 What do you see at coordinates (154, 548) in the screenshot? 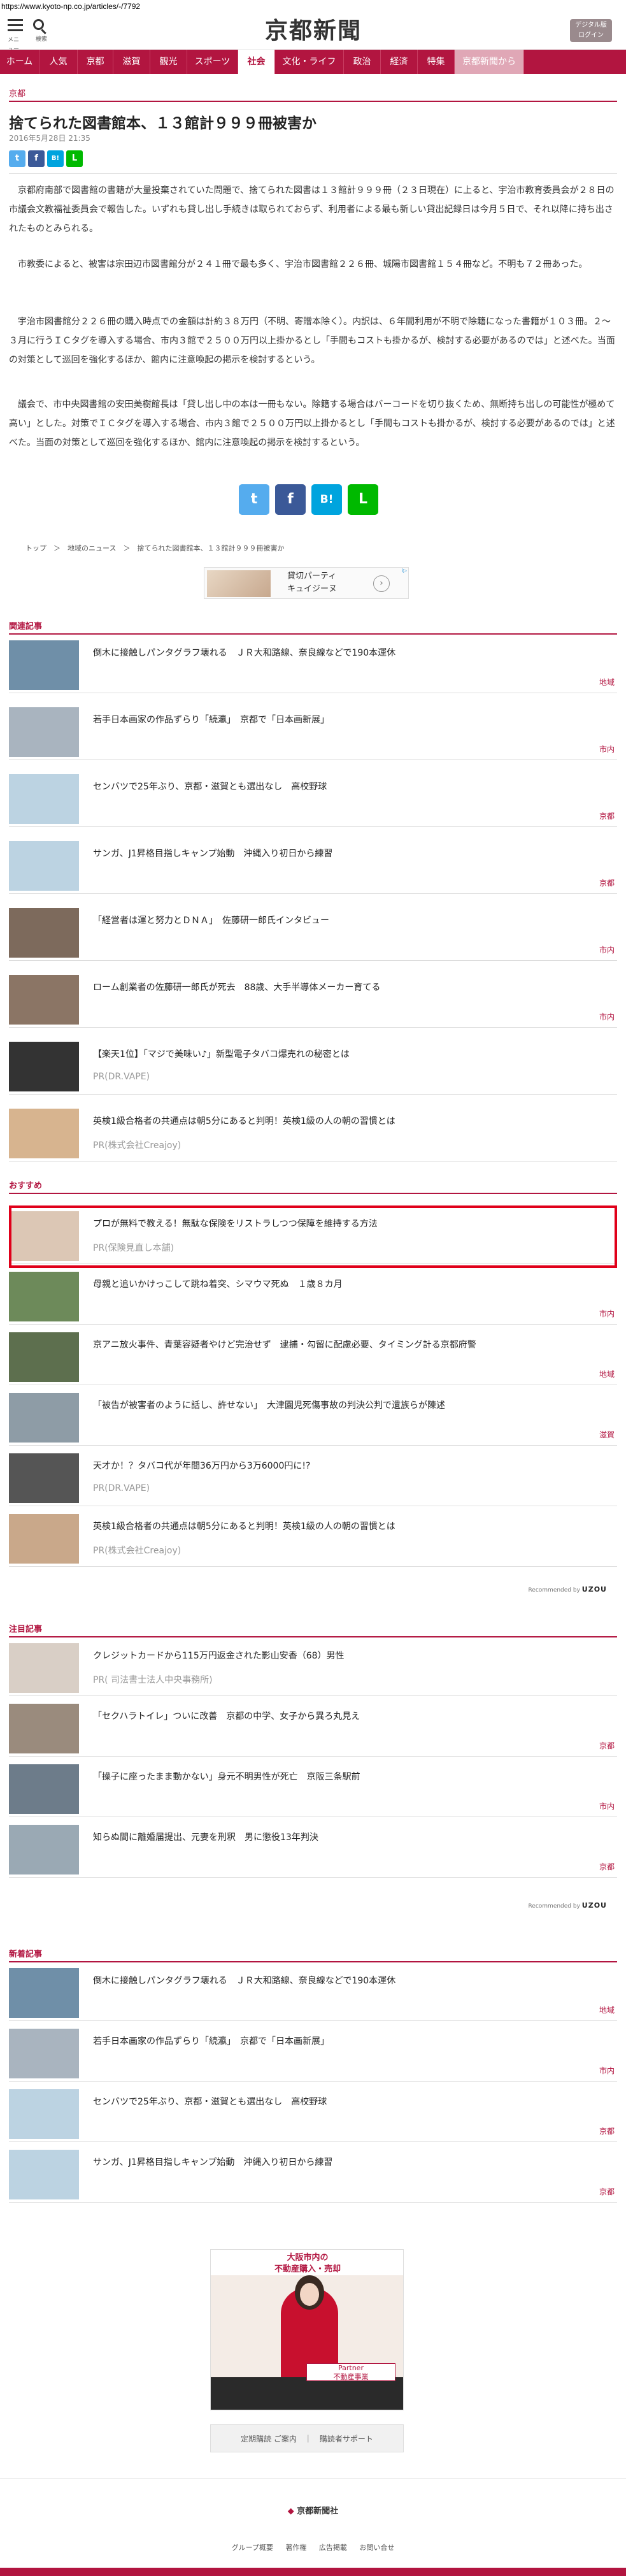
I see `breadcrumb: トップ ＞ 地域のニュース ＞ 捨てられた図書館本、１３館計９９９冊被害か` at bounding box center [154, 548].